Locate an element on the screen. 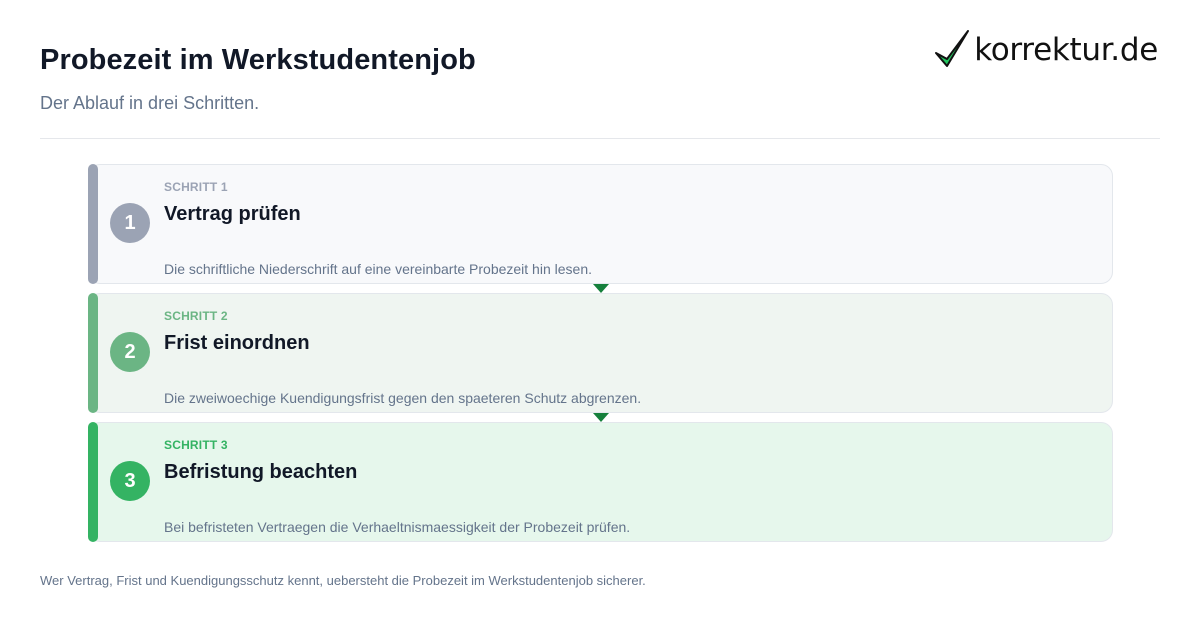  step-title: Befristung beachten is located at coordinates (261, 472).